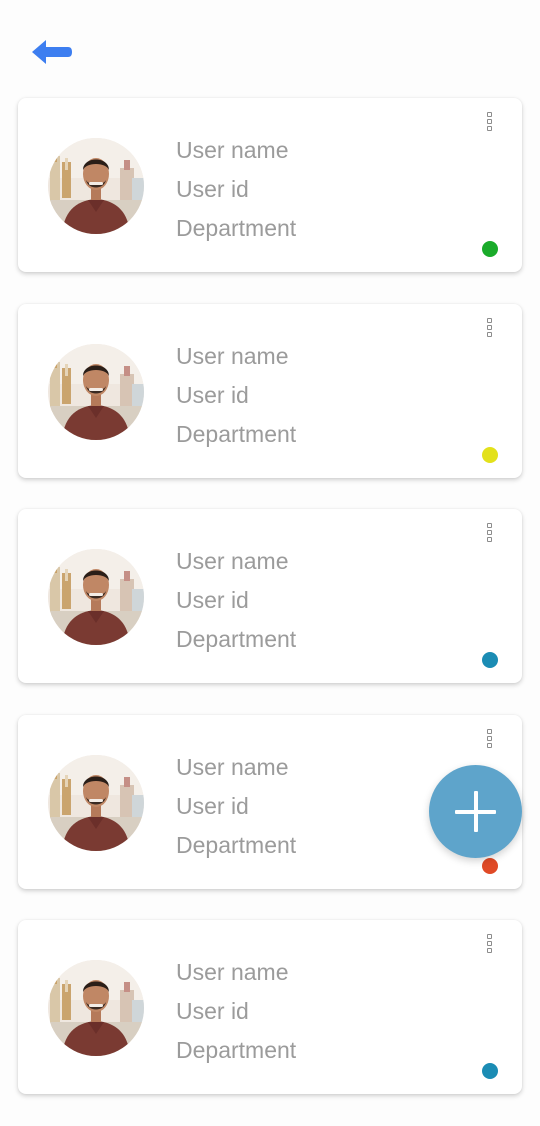  I want to click on arrow-left-icon, so click(52, 52).